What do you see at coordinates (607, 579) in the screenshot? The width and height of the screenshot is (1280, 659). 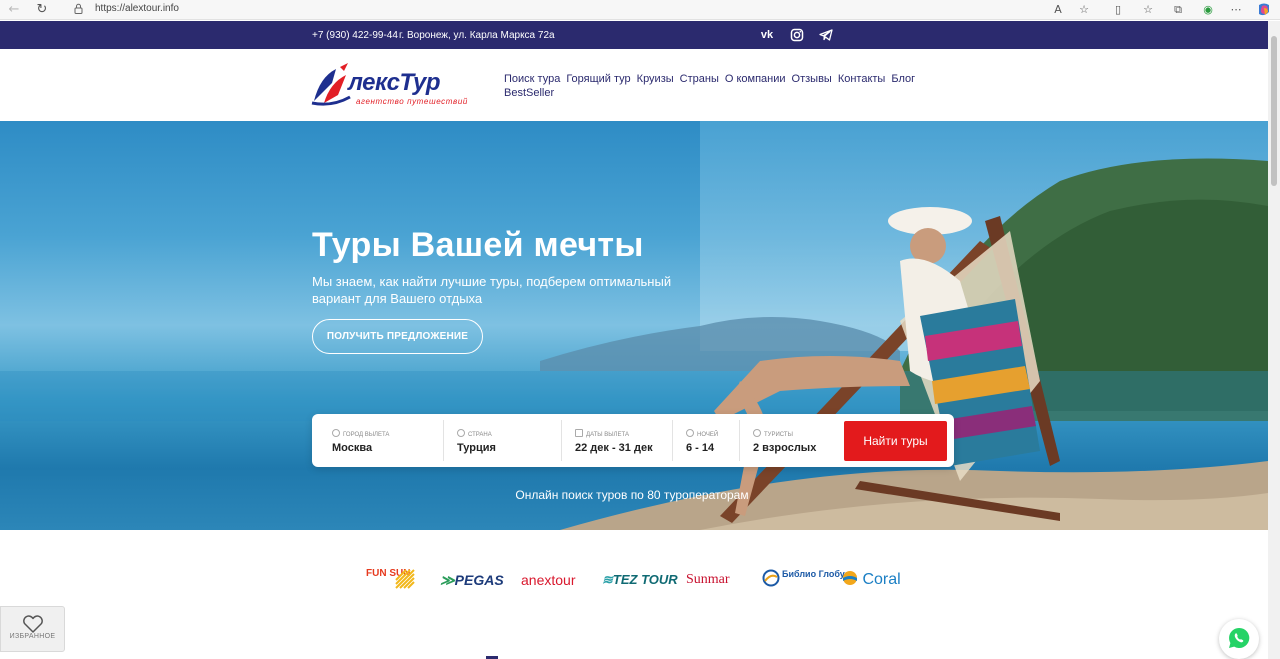 I see `tez-wave-icon: ≋` at bounding box center [607, 579].